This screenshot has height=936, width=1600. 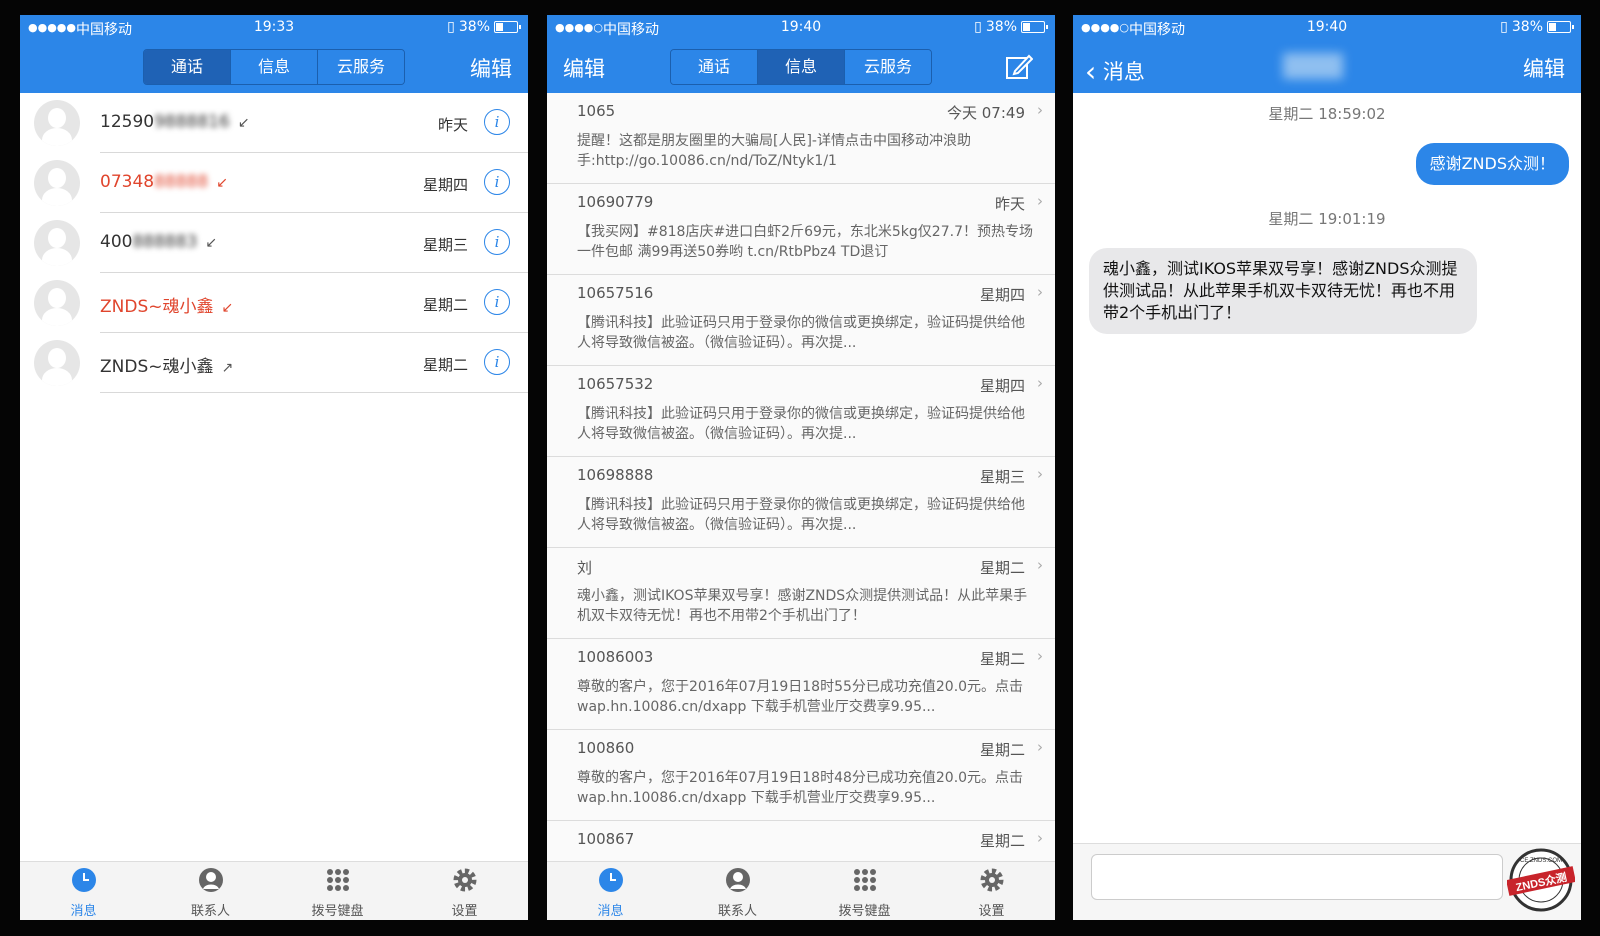 What do you see at coordinates (1327, 219) in the screenshot?
I see `timestamp: 星期二 19:01:19` at bounding box center [1327, 219].